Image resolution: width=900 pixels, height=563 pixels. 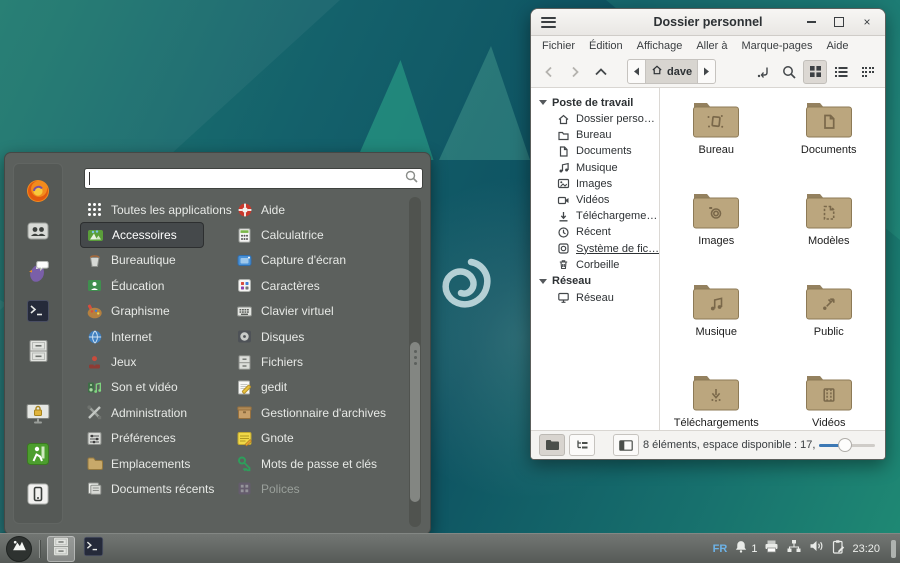 I want to click on clipboard-icon, so click(x=838, y=549).